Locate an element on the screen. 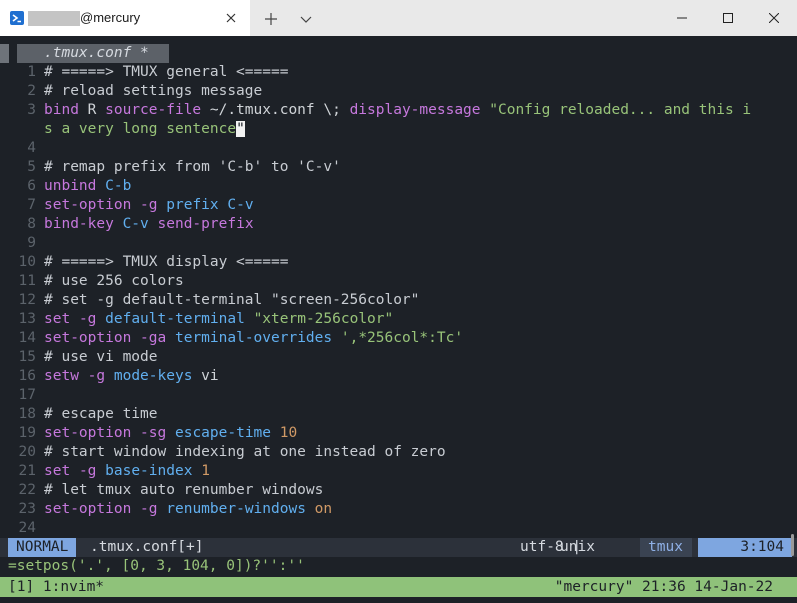 The height and width of the screenshot is (603, 797). code-token: source-file is located at coordinates (153, 110).